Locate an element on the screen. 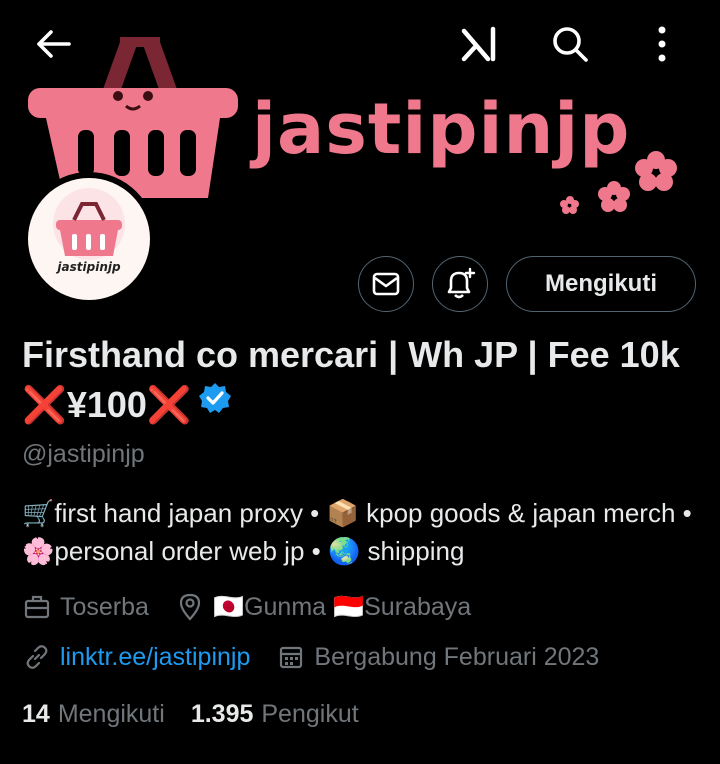 The height and width of the screenshot is (764, 720). notification-button is located at coordinates (460, 284).